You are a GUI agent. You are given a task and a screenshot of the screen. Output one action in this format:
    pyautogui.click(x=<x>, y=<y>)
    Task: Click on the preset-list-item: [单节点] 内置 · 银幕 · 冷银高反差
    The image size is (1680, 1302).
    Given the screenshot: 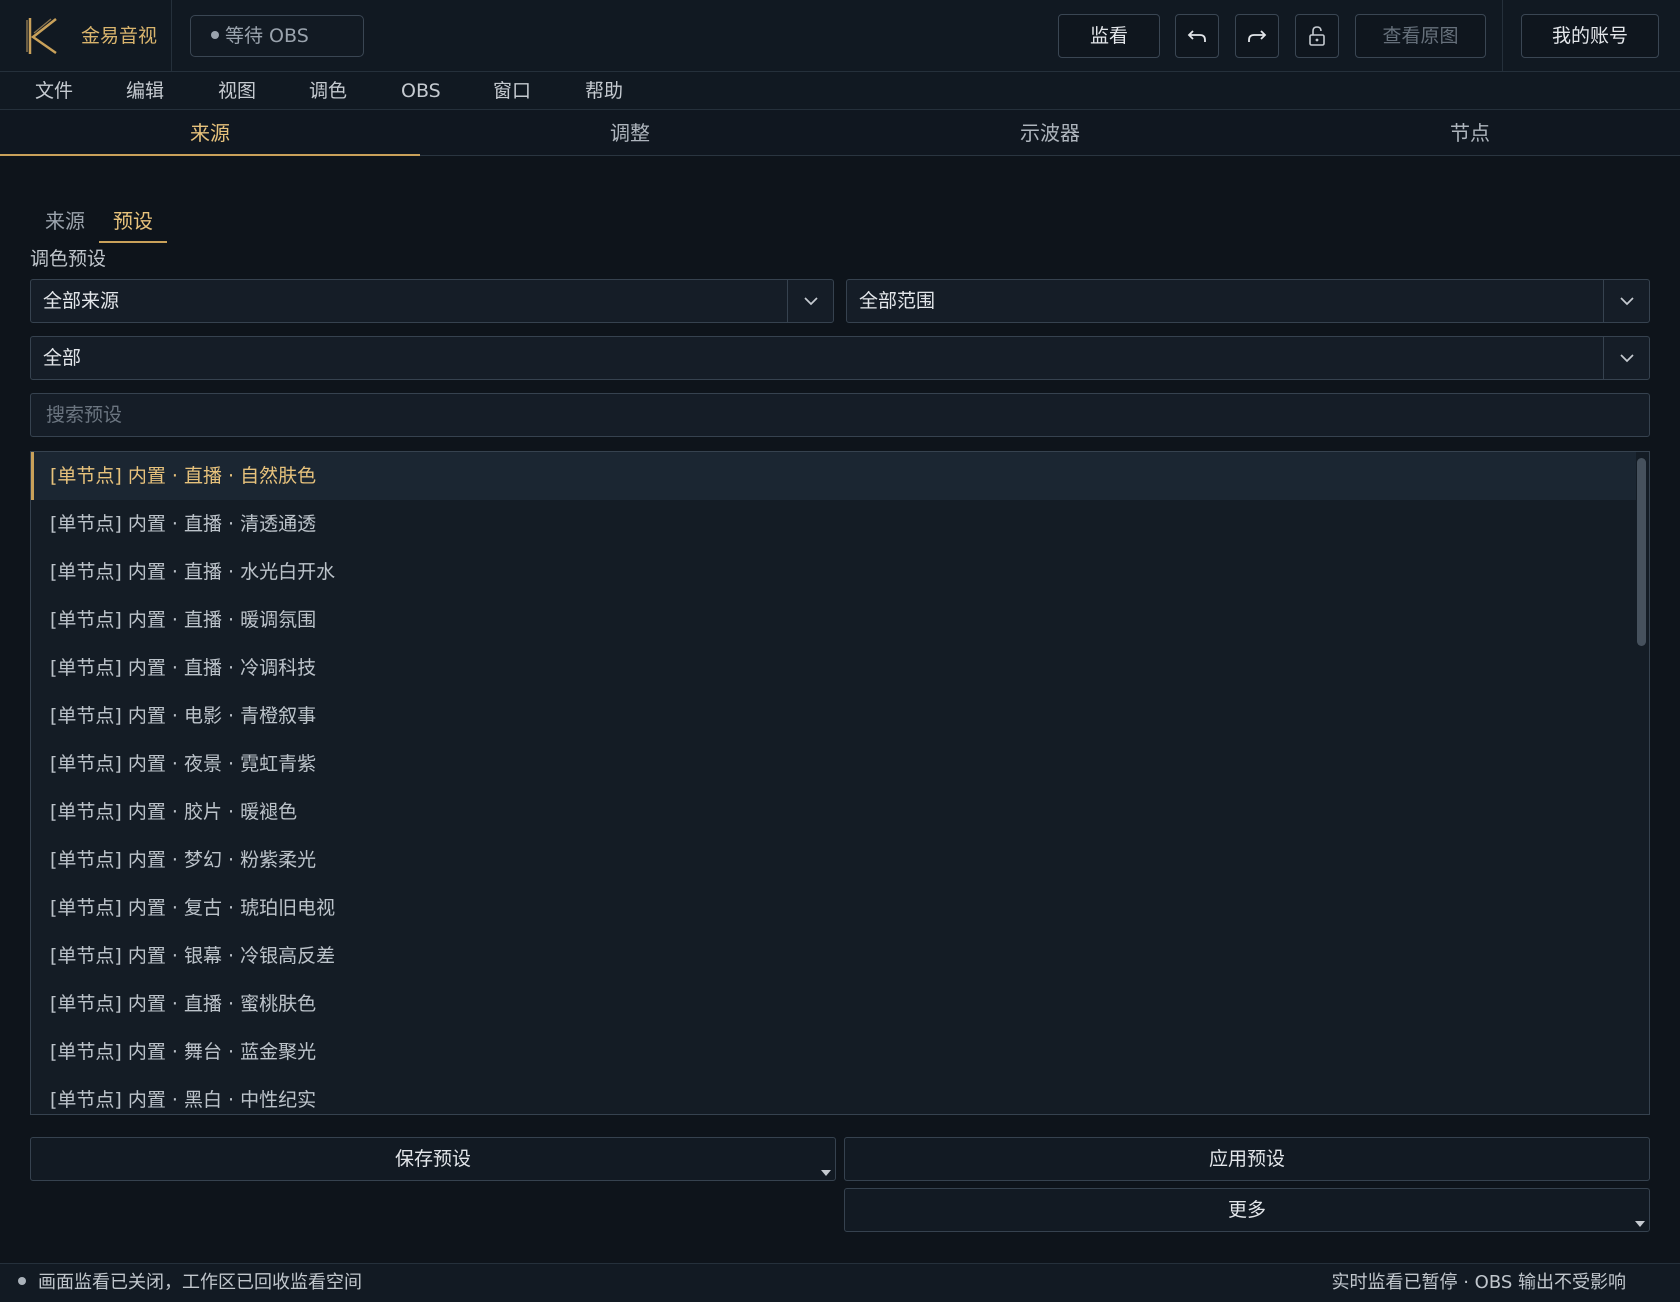 What is the action you would take?
    pyautogui.click(x=833, y=956)
    